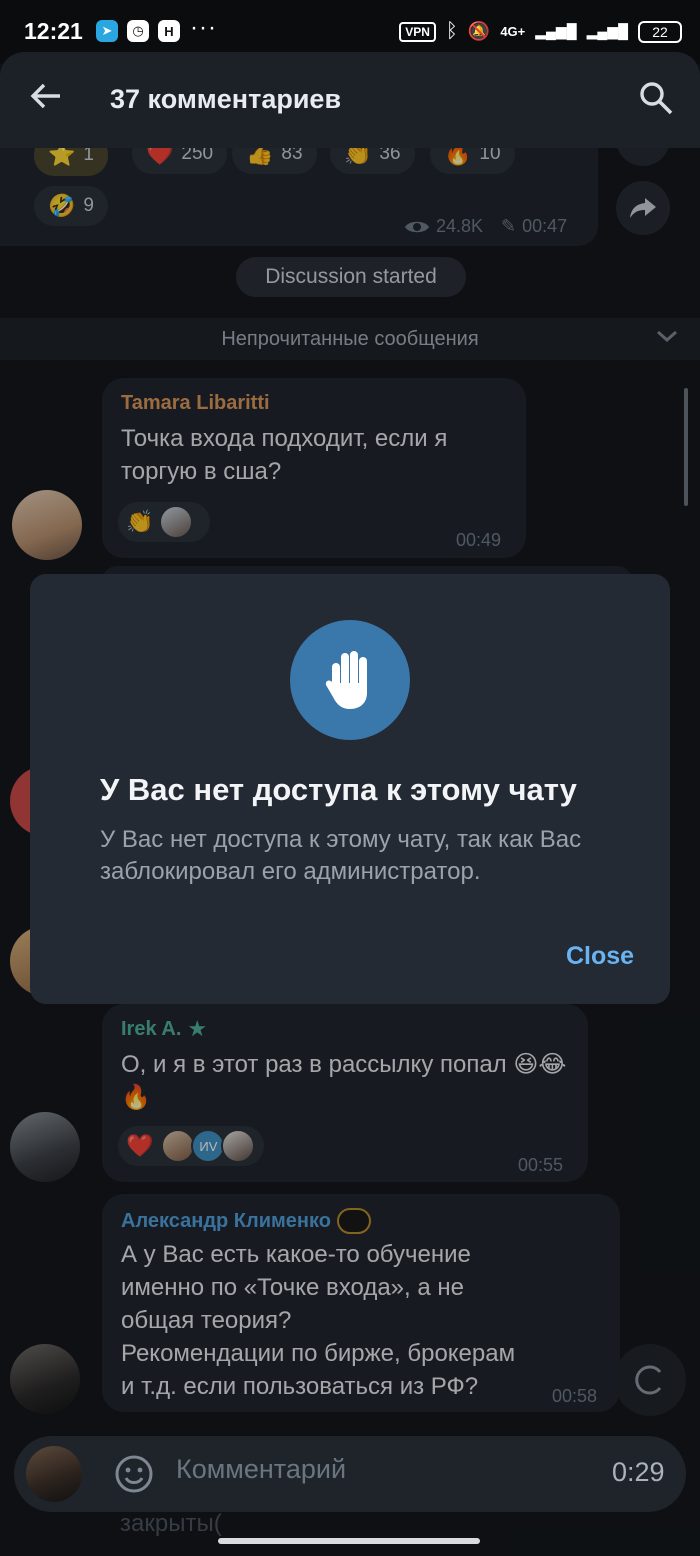  I want to click on status-indicators: VPN ᛒ 🔕 4G+ ▂▄▆█ ▂▄▆█ 22, so click(540, 31).